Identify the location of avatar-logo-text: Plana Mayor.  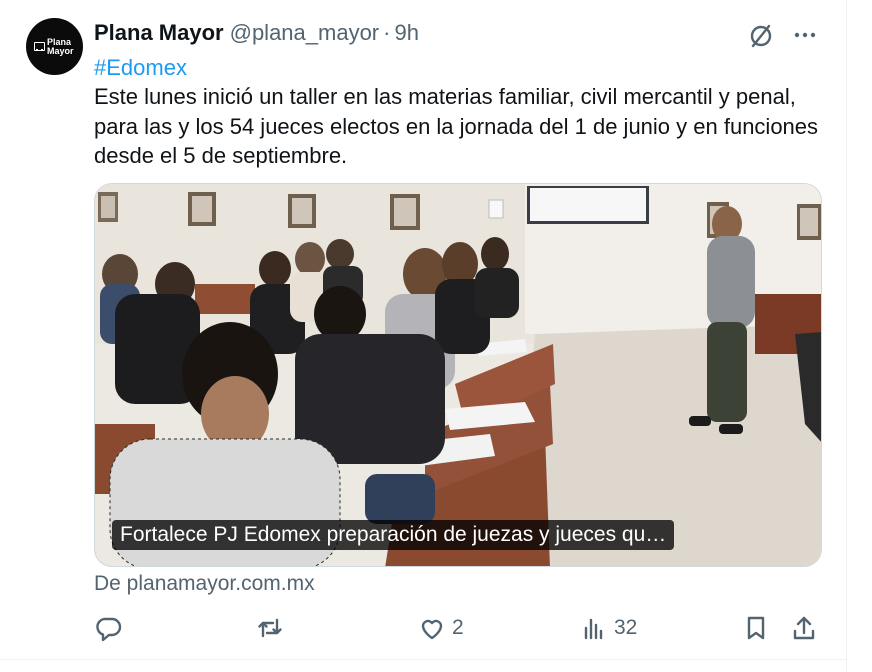
(60, 46).